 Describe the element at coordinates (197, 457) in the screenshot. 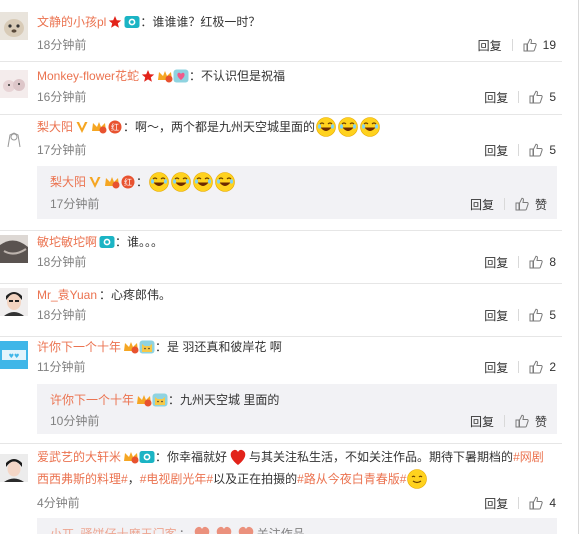

I see `comment-text: 你幸福就好` at that location.